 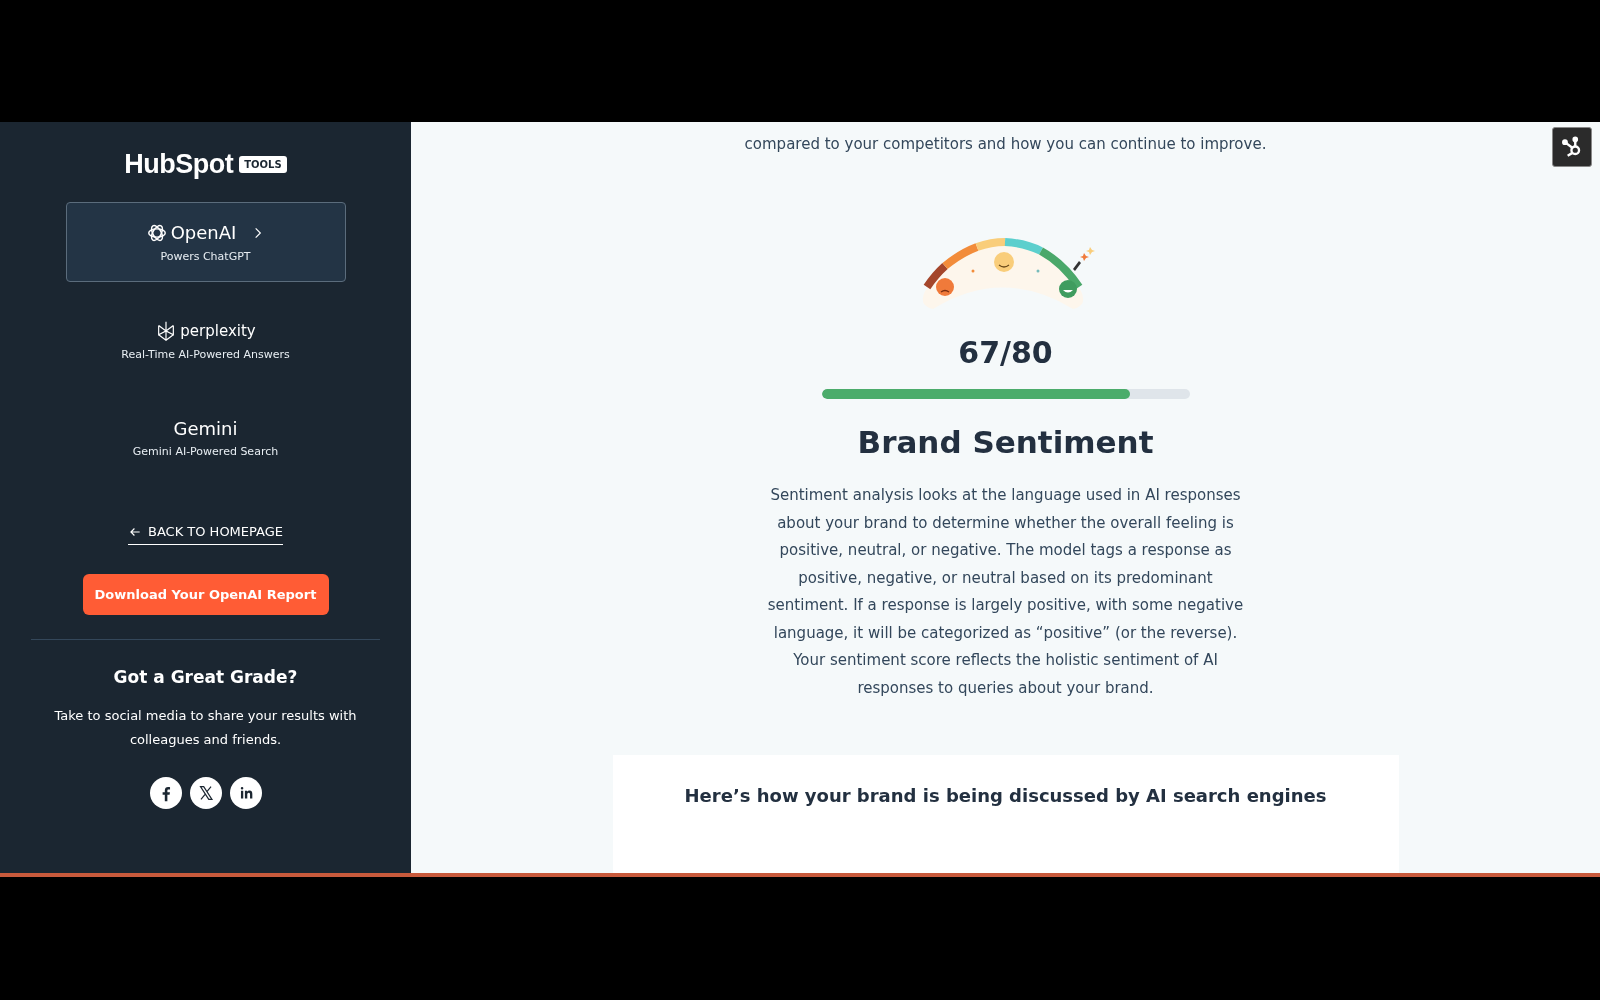 I want to click on engine-name: Gemini, so click(x=205, y=428).